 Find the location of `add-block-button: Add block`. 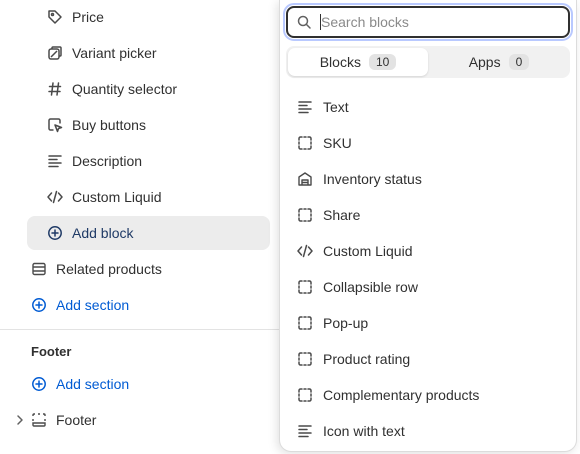

add-block-button: Add block is located at coordinates (89, 233).